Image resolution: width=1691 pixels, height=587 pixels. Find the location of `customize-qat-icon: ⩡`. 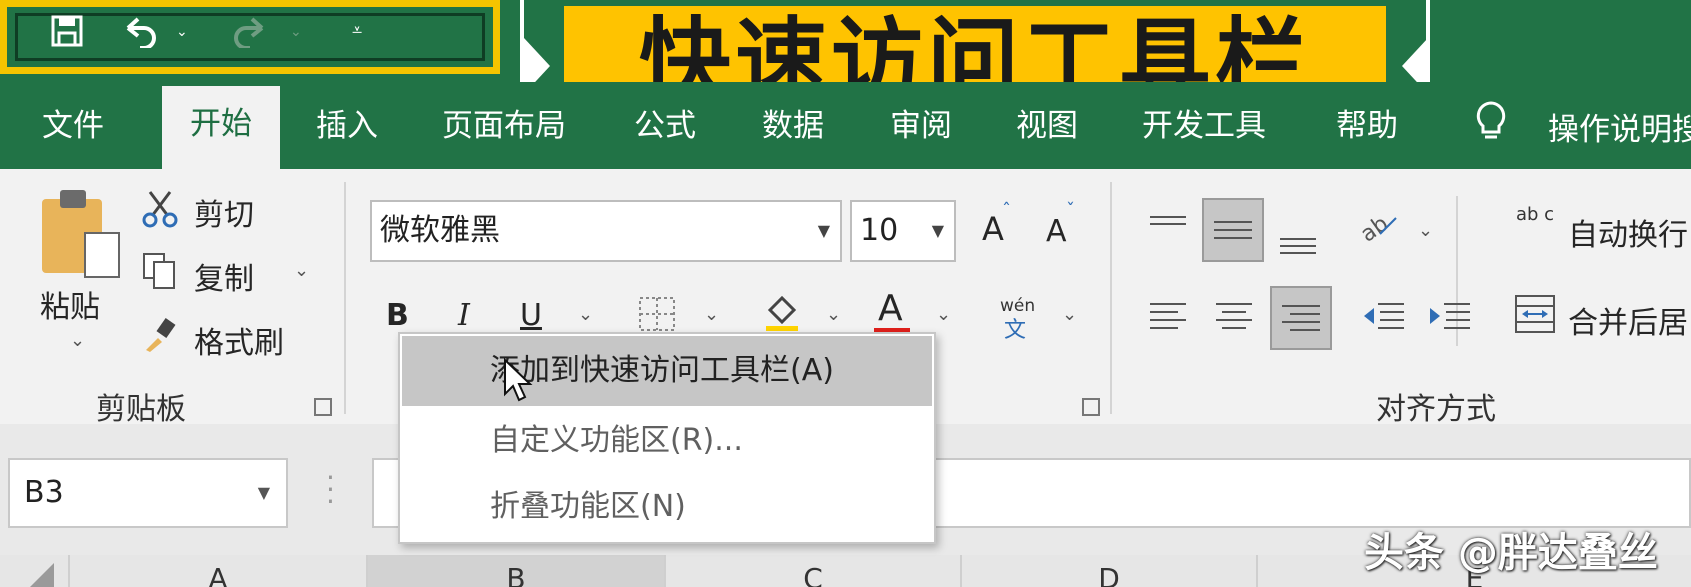

customize-qat-icon: ⩡ is located at coordinates (357, 30).